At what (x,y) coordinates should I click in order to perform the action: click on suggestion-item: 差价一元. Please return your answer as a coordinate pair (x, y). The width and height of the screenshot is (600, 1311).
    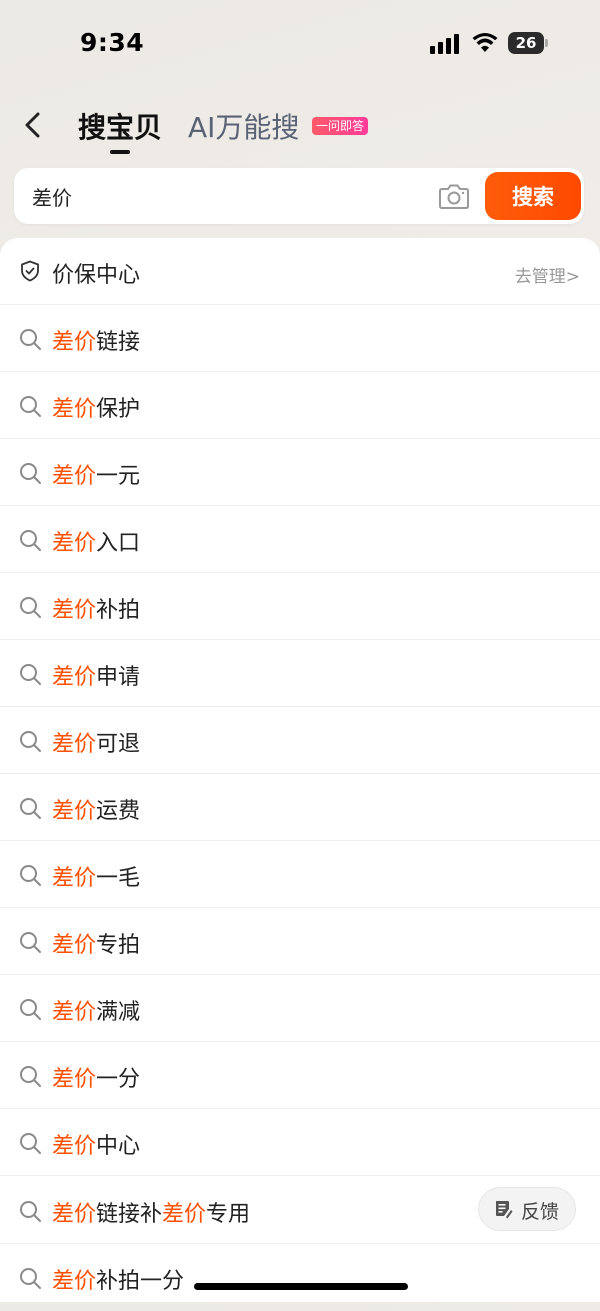
    Looking at the image, I should click on (300, 472).